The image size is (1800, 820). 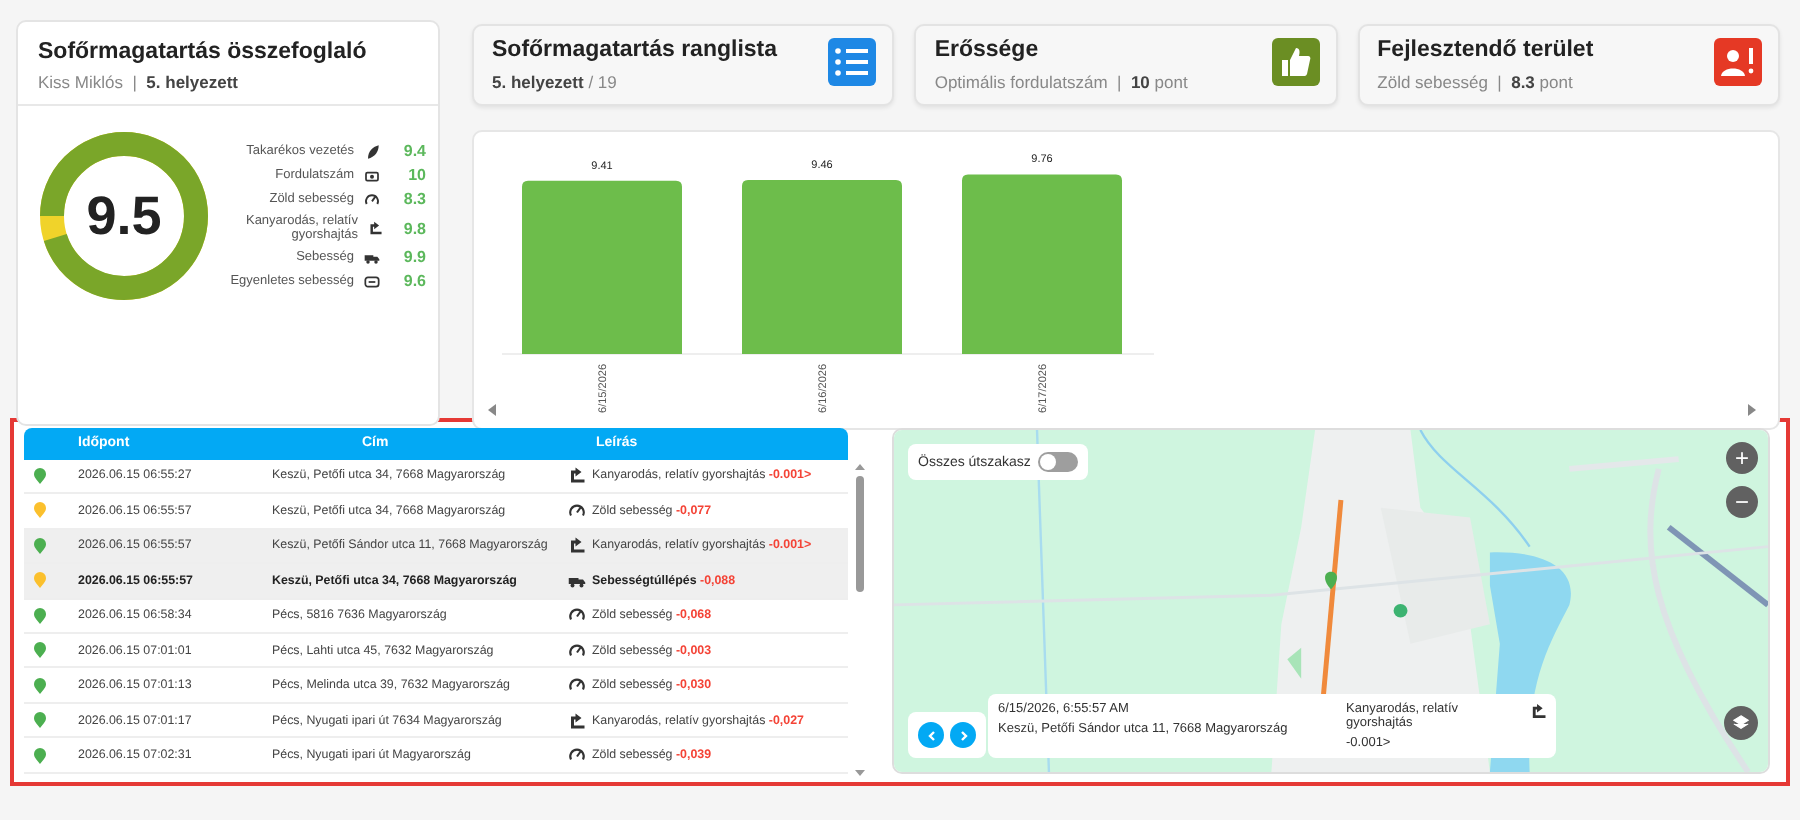 I want to click on card-subtitle: 5. helyezett / 19, so click(x=555, y=82).